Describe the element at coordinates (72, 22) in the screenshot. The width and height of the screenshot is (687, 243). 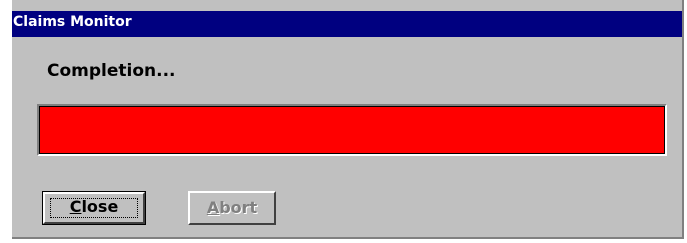
I see `window-title: Claims Monitor` at that location.